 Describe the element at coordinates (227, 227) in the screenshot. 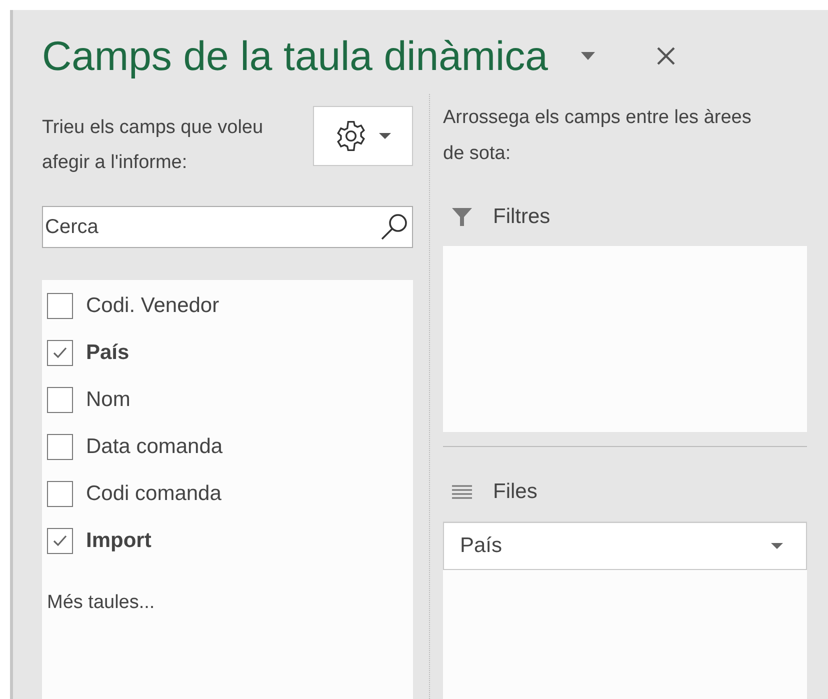

I see `search-field: Cerca` at that location.